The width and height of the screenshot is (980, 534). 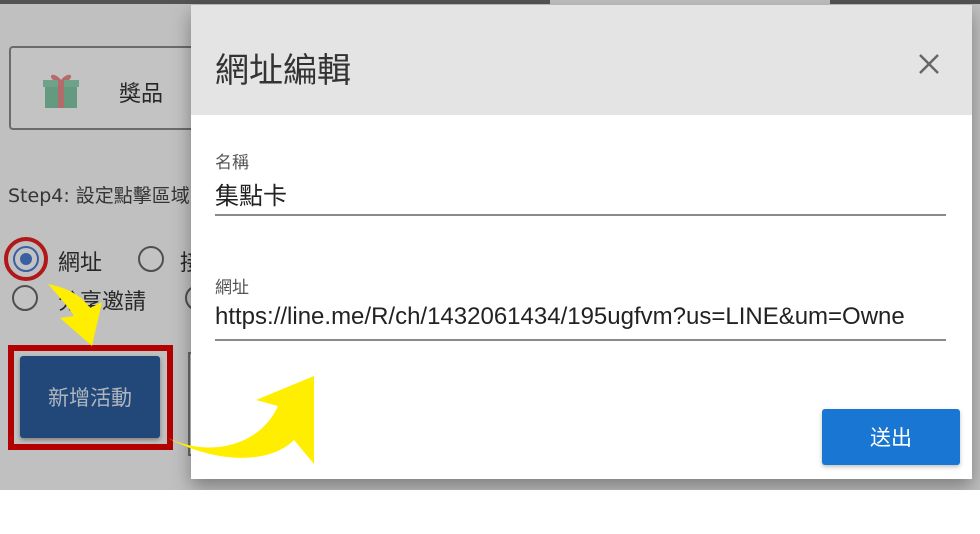 What do you see at coordinates (490, 512) in the screenshot?
I see `page-bottom-margin` at bounding box center [490, 512].